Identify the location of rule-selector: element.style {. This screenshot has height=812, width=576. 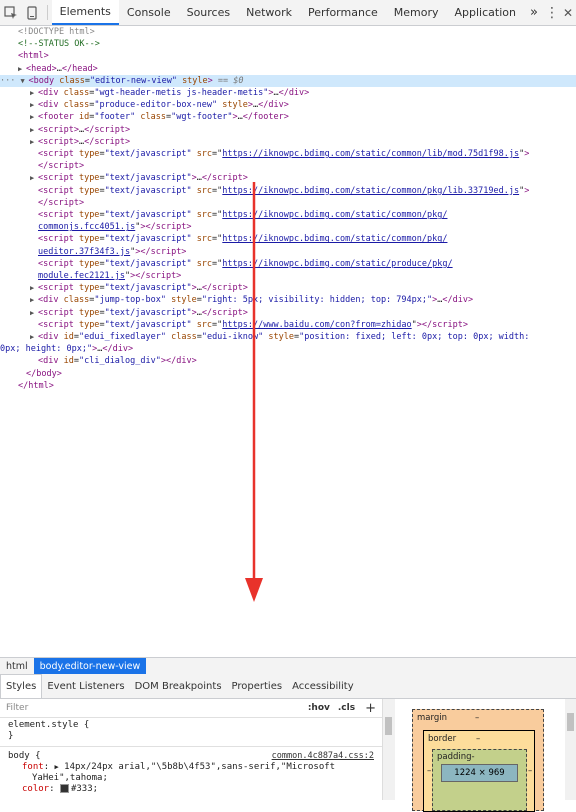
(49, 725).